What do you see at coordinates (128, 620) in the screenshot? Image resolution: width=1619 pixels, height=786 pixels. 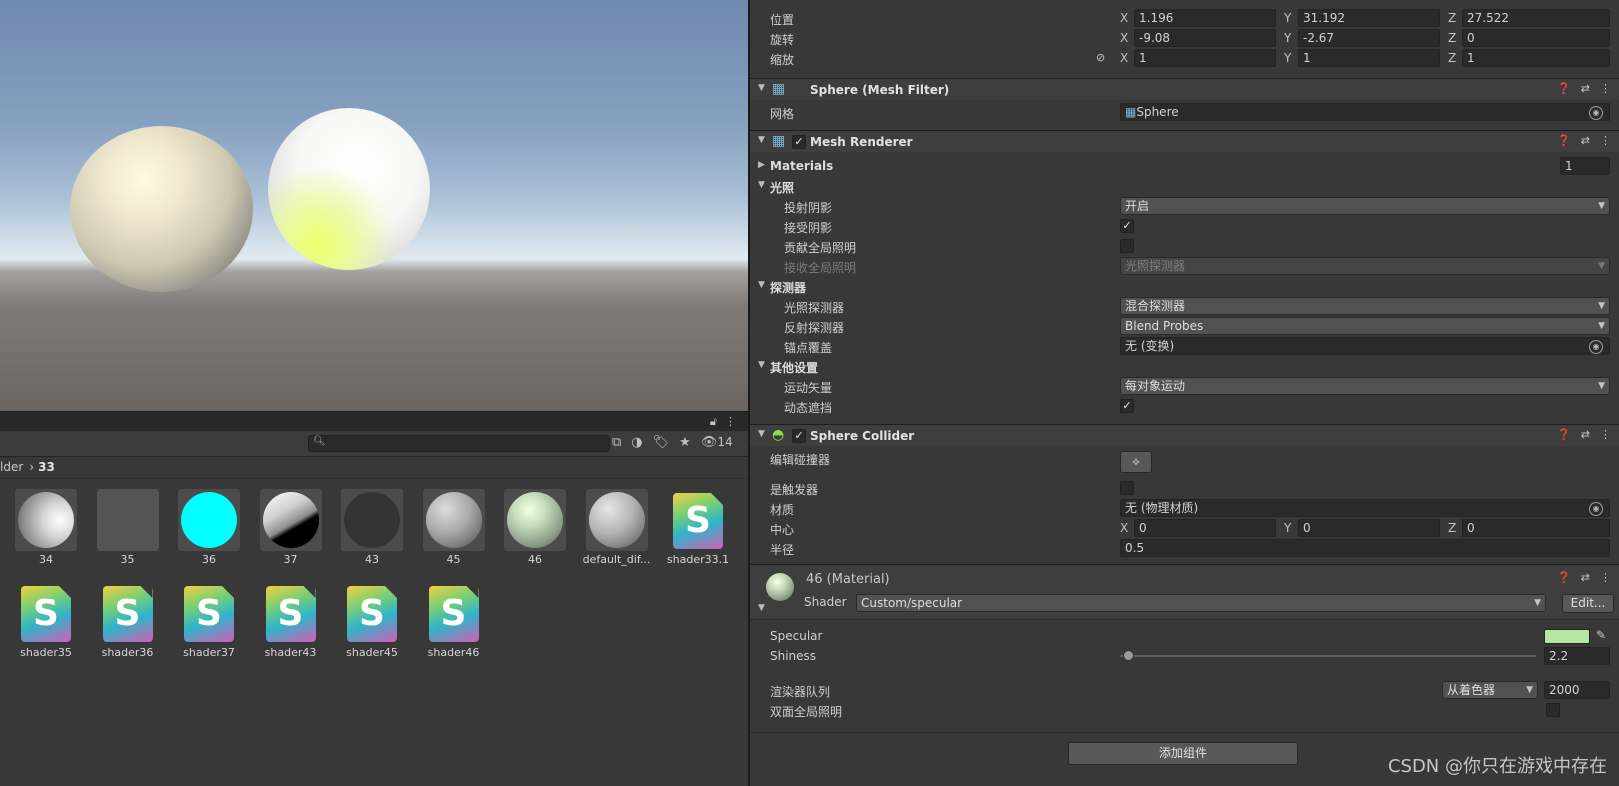 I see `asset-item: Sshader36` at bounding box center [128, 620].